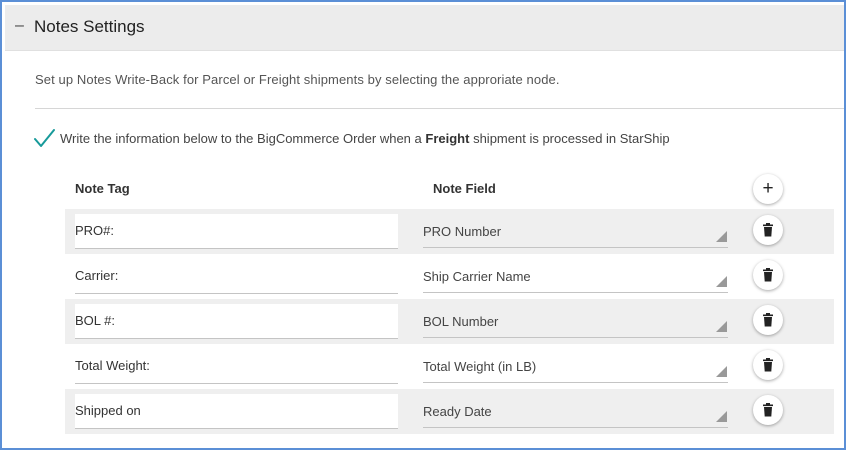 This screenshot has width=846, height=450. What do you see at coordinates (236, 321) in the screenshot?
I see `note-tag-input: BOL #:` at bounding box center [236, 321].